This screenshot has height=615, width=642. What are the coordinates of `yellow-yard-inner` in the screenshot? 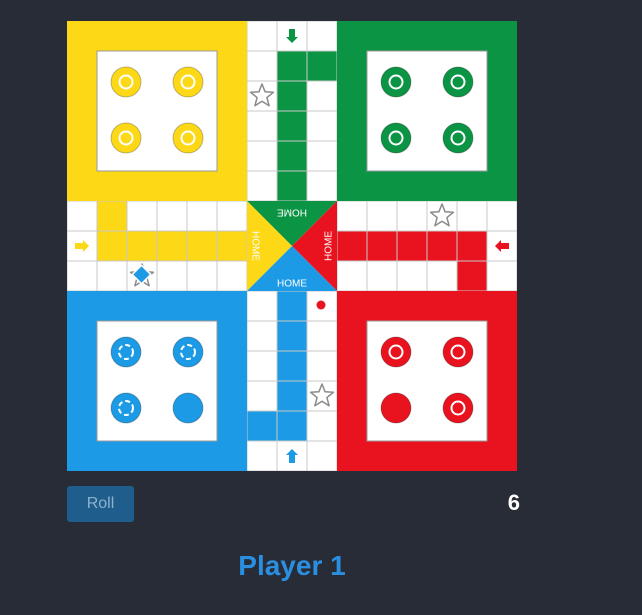 It's located at (157, 111).